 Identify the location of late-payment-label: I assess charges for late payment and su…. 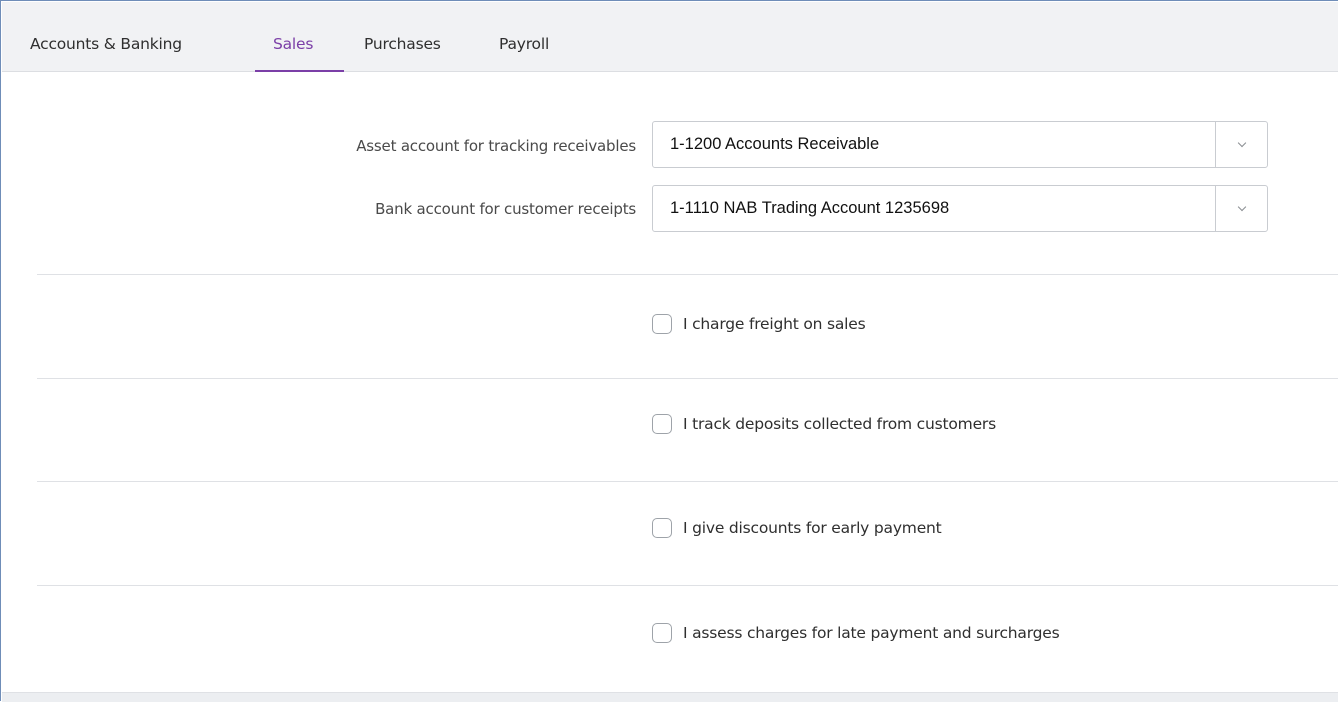
(871, 633).